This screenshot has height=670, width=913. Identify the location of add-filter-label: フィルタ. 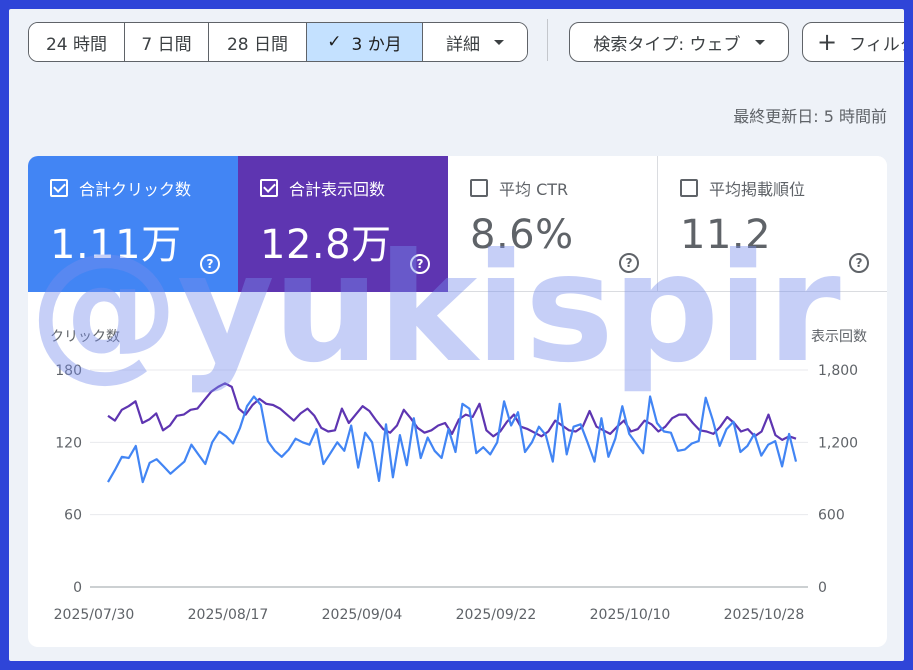
(876, 44).